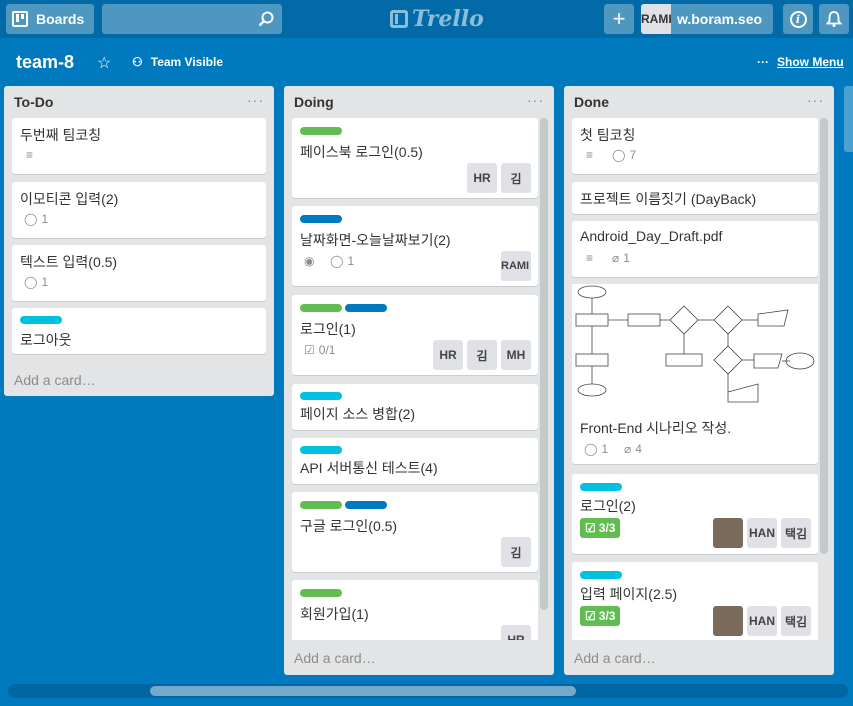  I want to click on bell-icon, so click(834, 19).